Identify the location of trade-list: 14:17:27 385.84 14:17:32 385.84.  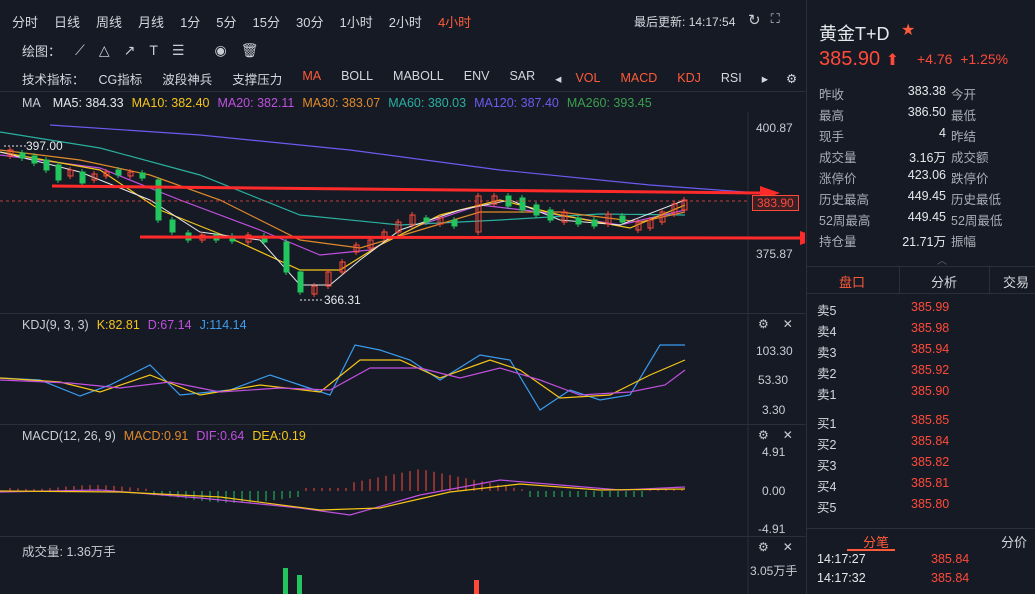
(922, 571).